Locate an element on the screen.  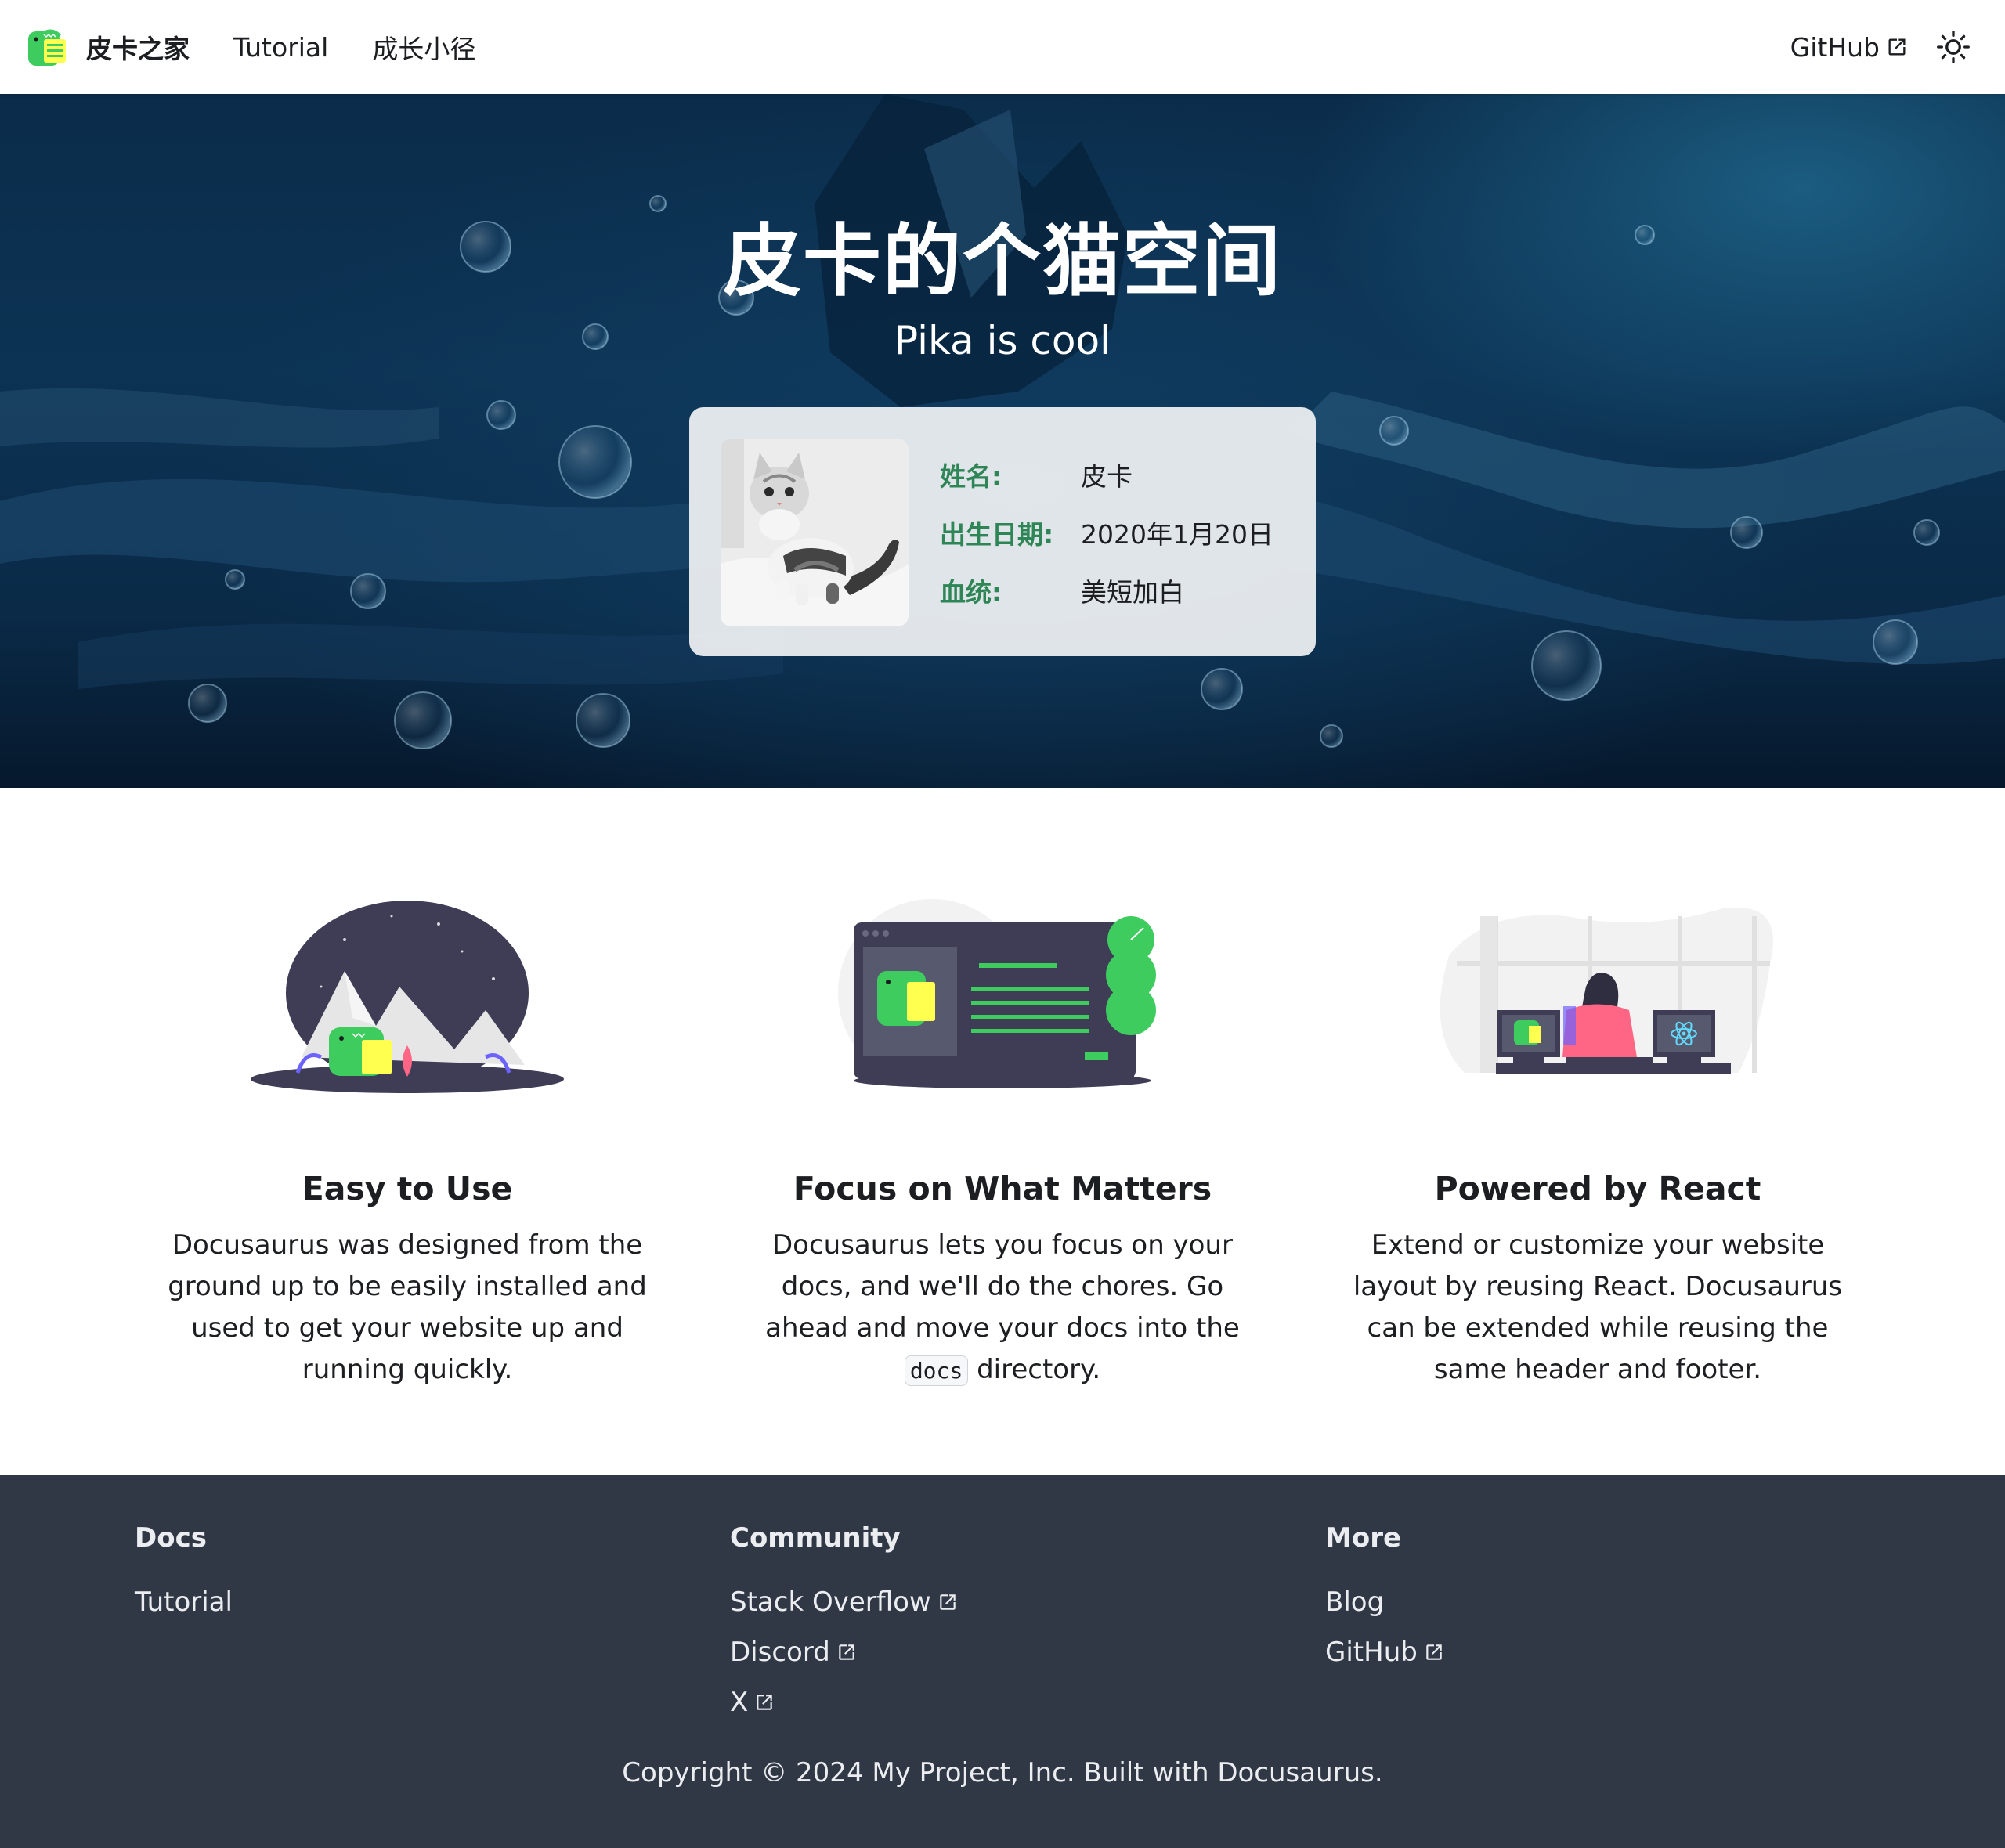
footer-column-title: Community is located at coordinates (815, 1538).